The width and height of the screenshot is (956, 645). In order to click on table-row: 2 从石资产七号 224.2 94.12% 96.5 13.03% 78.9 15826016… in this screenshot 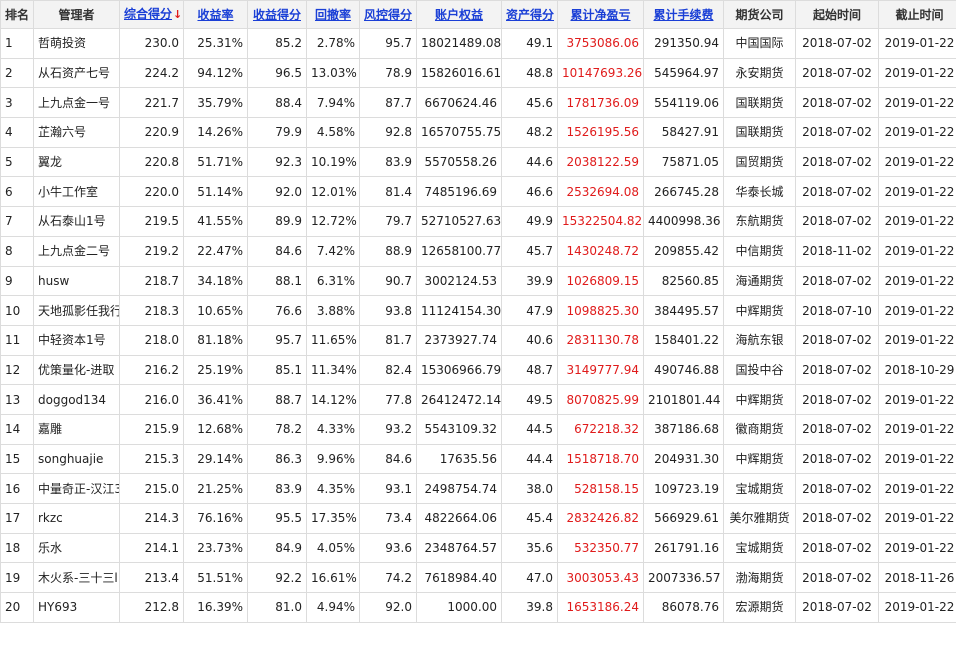, I will do `click(478, 73)`.